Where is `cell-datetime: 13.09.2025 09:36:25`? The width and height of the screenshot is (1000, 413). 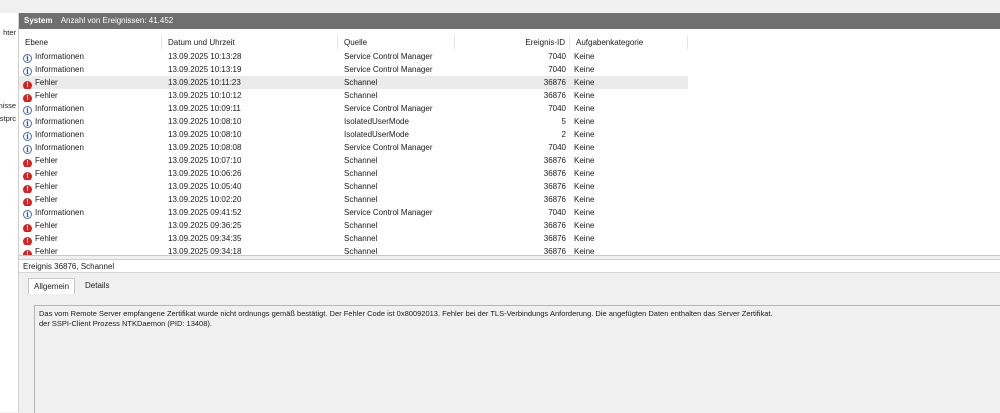 cell-datetime: 13.09.2025 09:36:25 is located at coordinates (205, 225).